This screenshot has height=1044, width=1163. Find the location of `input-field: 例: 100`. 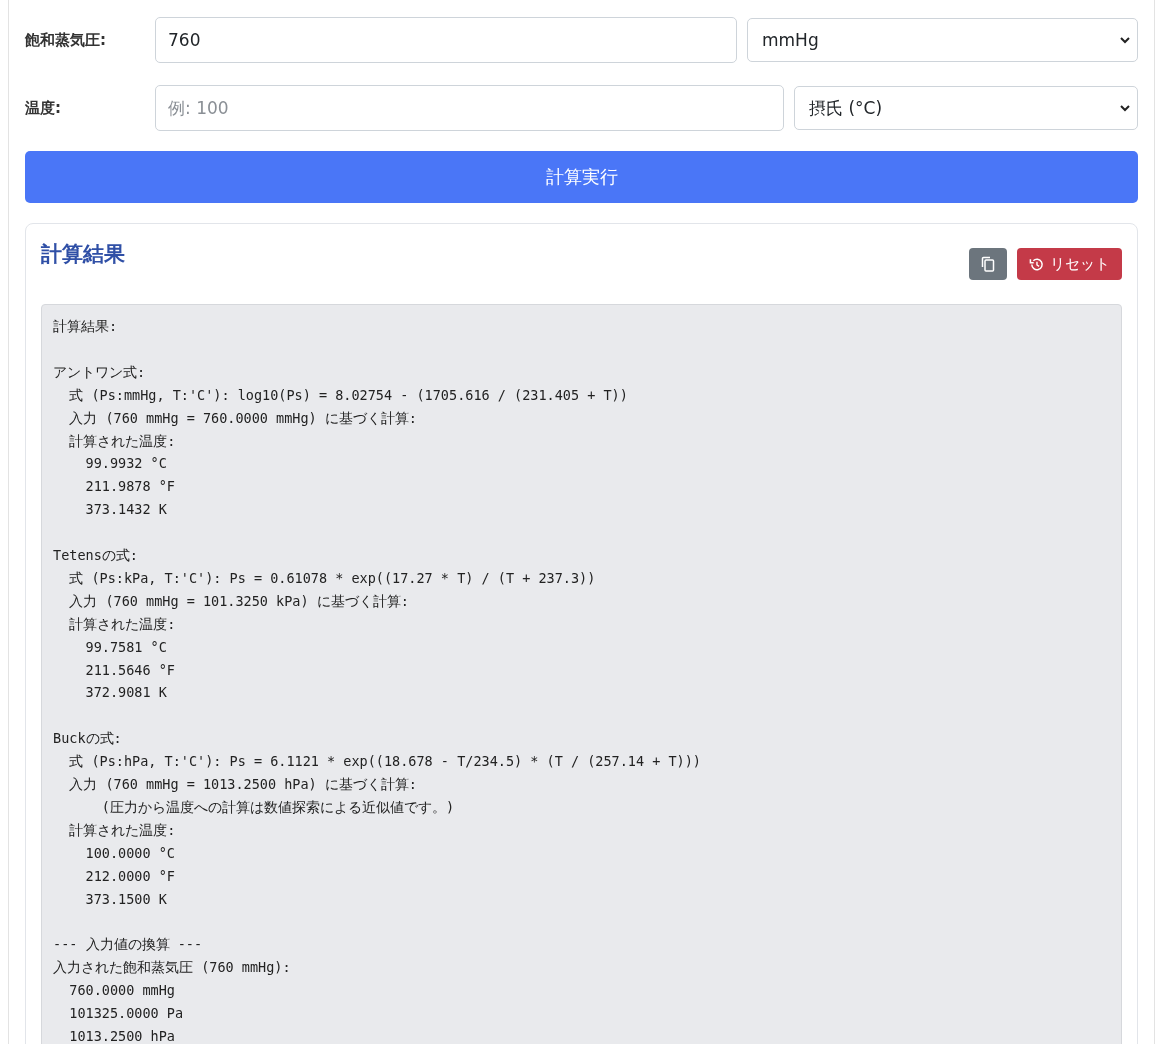

input-field: 例: 100 is located at coordinates (469, 108).